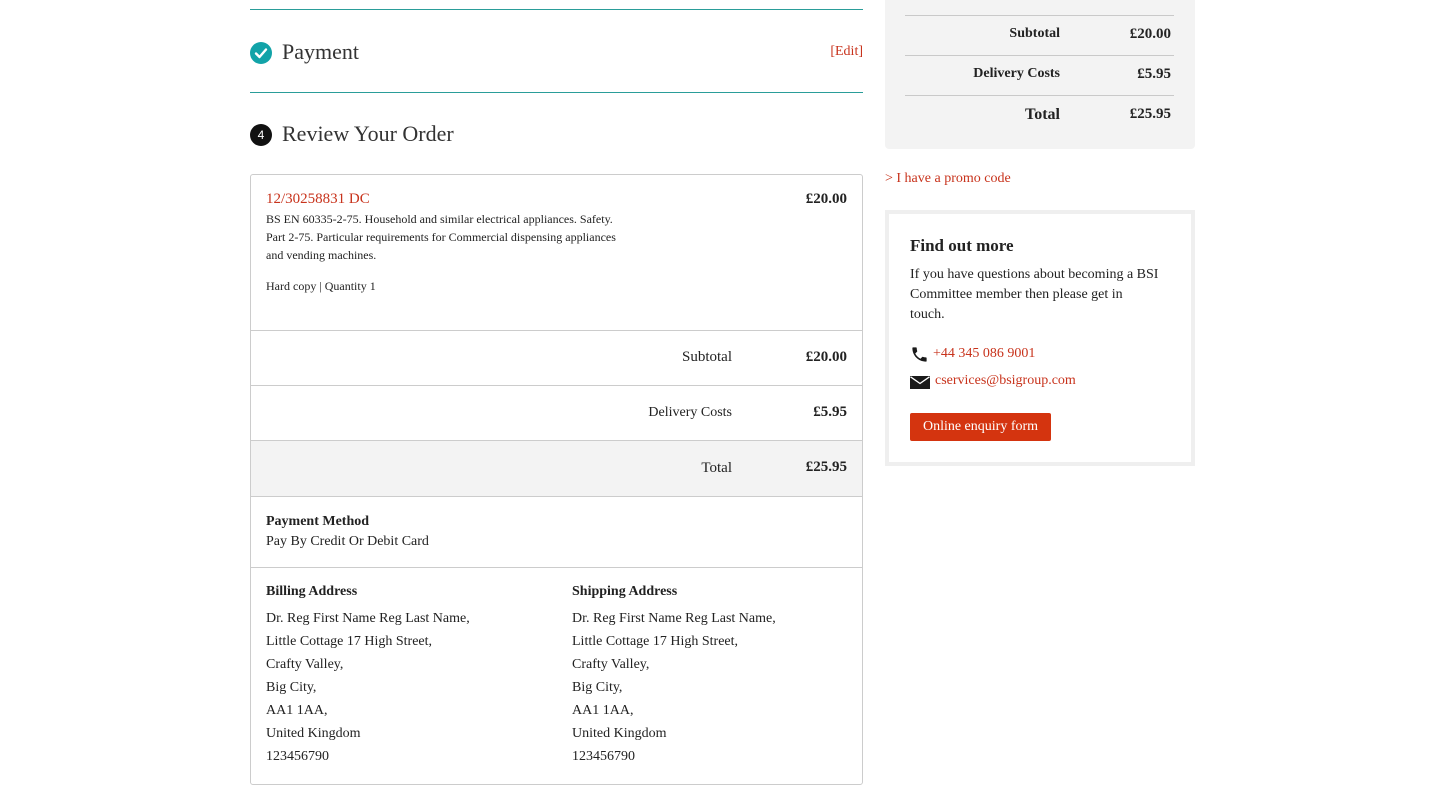 The height and width of the screenshot is (805, 1440). Describe the element at coordinates (619, 733) in the screenshot. I see `shipping-line: United Kingdom` at that location.